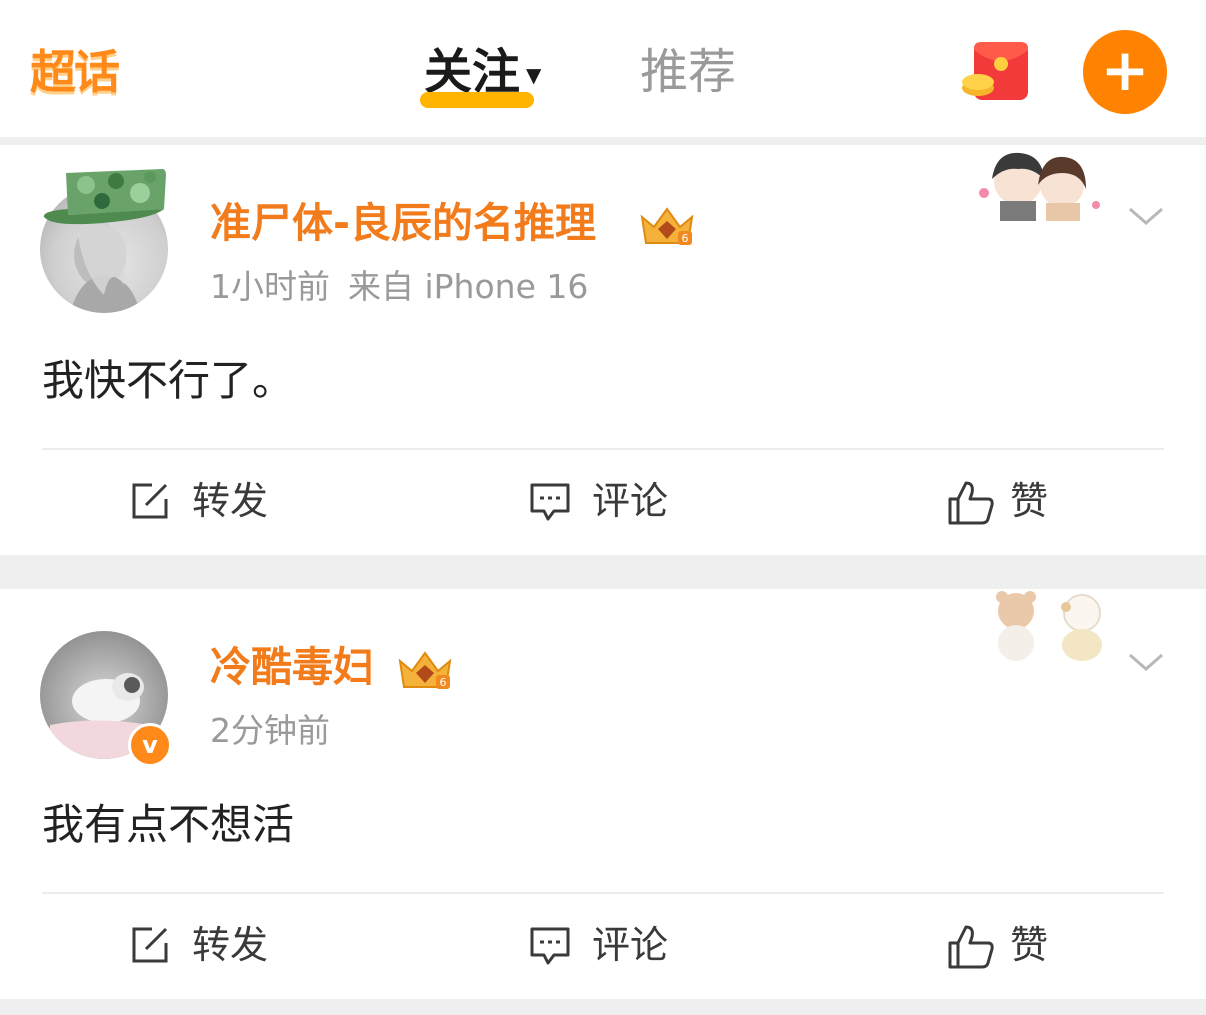 This screenshot has width=1206, height=1015. What do you see at coordinates (468, 286) in the screenshot?
I see `post-source: 来自 iPhone 16` at bounding box center [468, 286].